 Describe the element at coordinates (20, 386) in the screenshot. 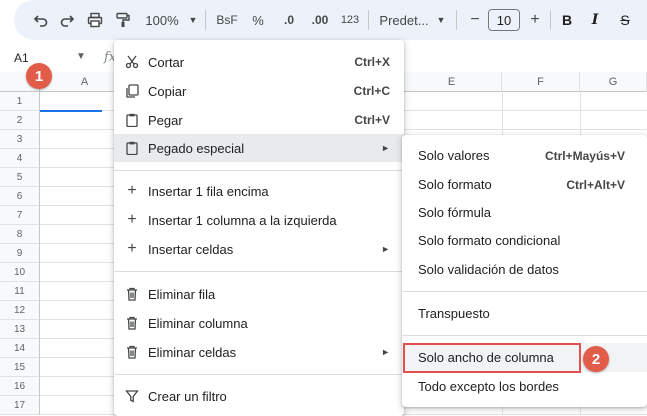

I see `row-header: 16` at that location.